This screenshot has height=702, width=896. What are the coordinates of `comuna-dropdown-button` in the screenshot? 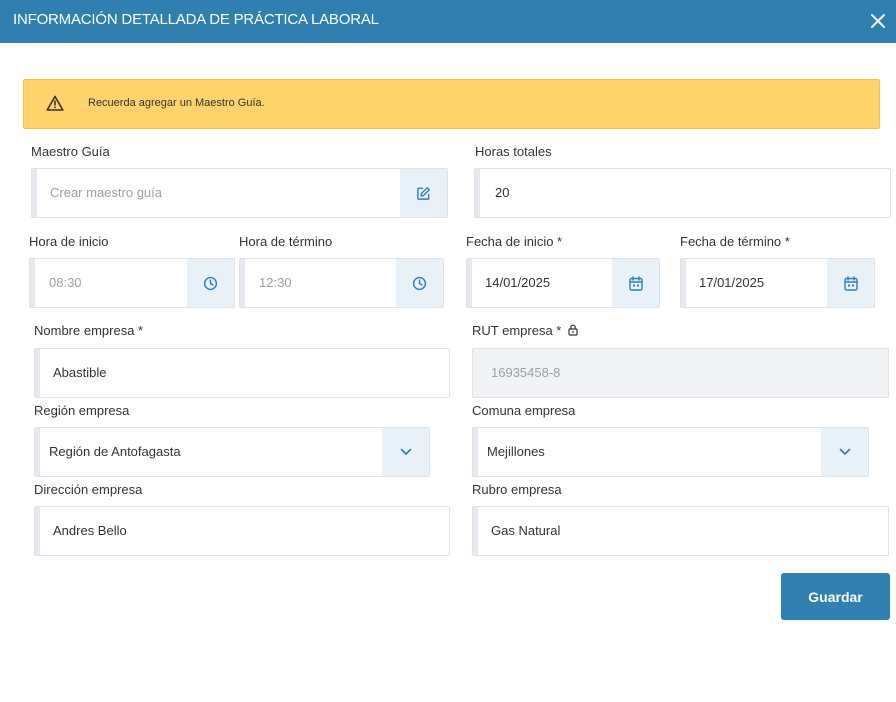 It's located at (844, 452).